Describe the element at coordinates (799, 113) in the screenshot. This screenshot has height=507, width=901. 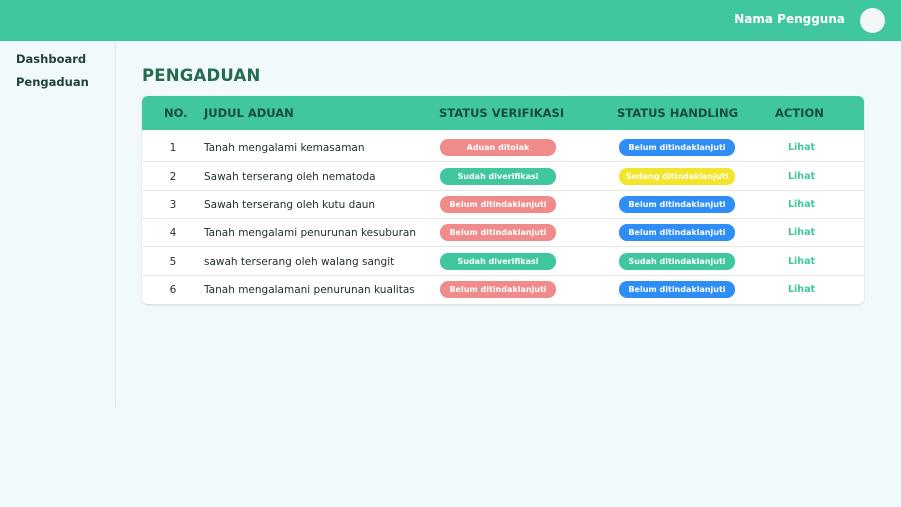
I see `column-header-action: ACTION` at that location.